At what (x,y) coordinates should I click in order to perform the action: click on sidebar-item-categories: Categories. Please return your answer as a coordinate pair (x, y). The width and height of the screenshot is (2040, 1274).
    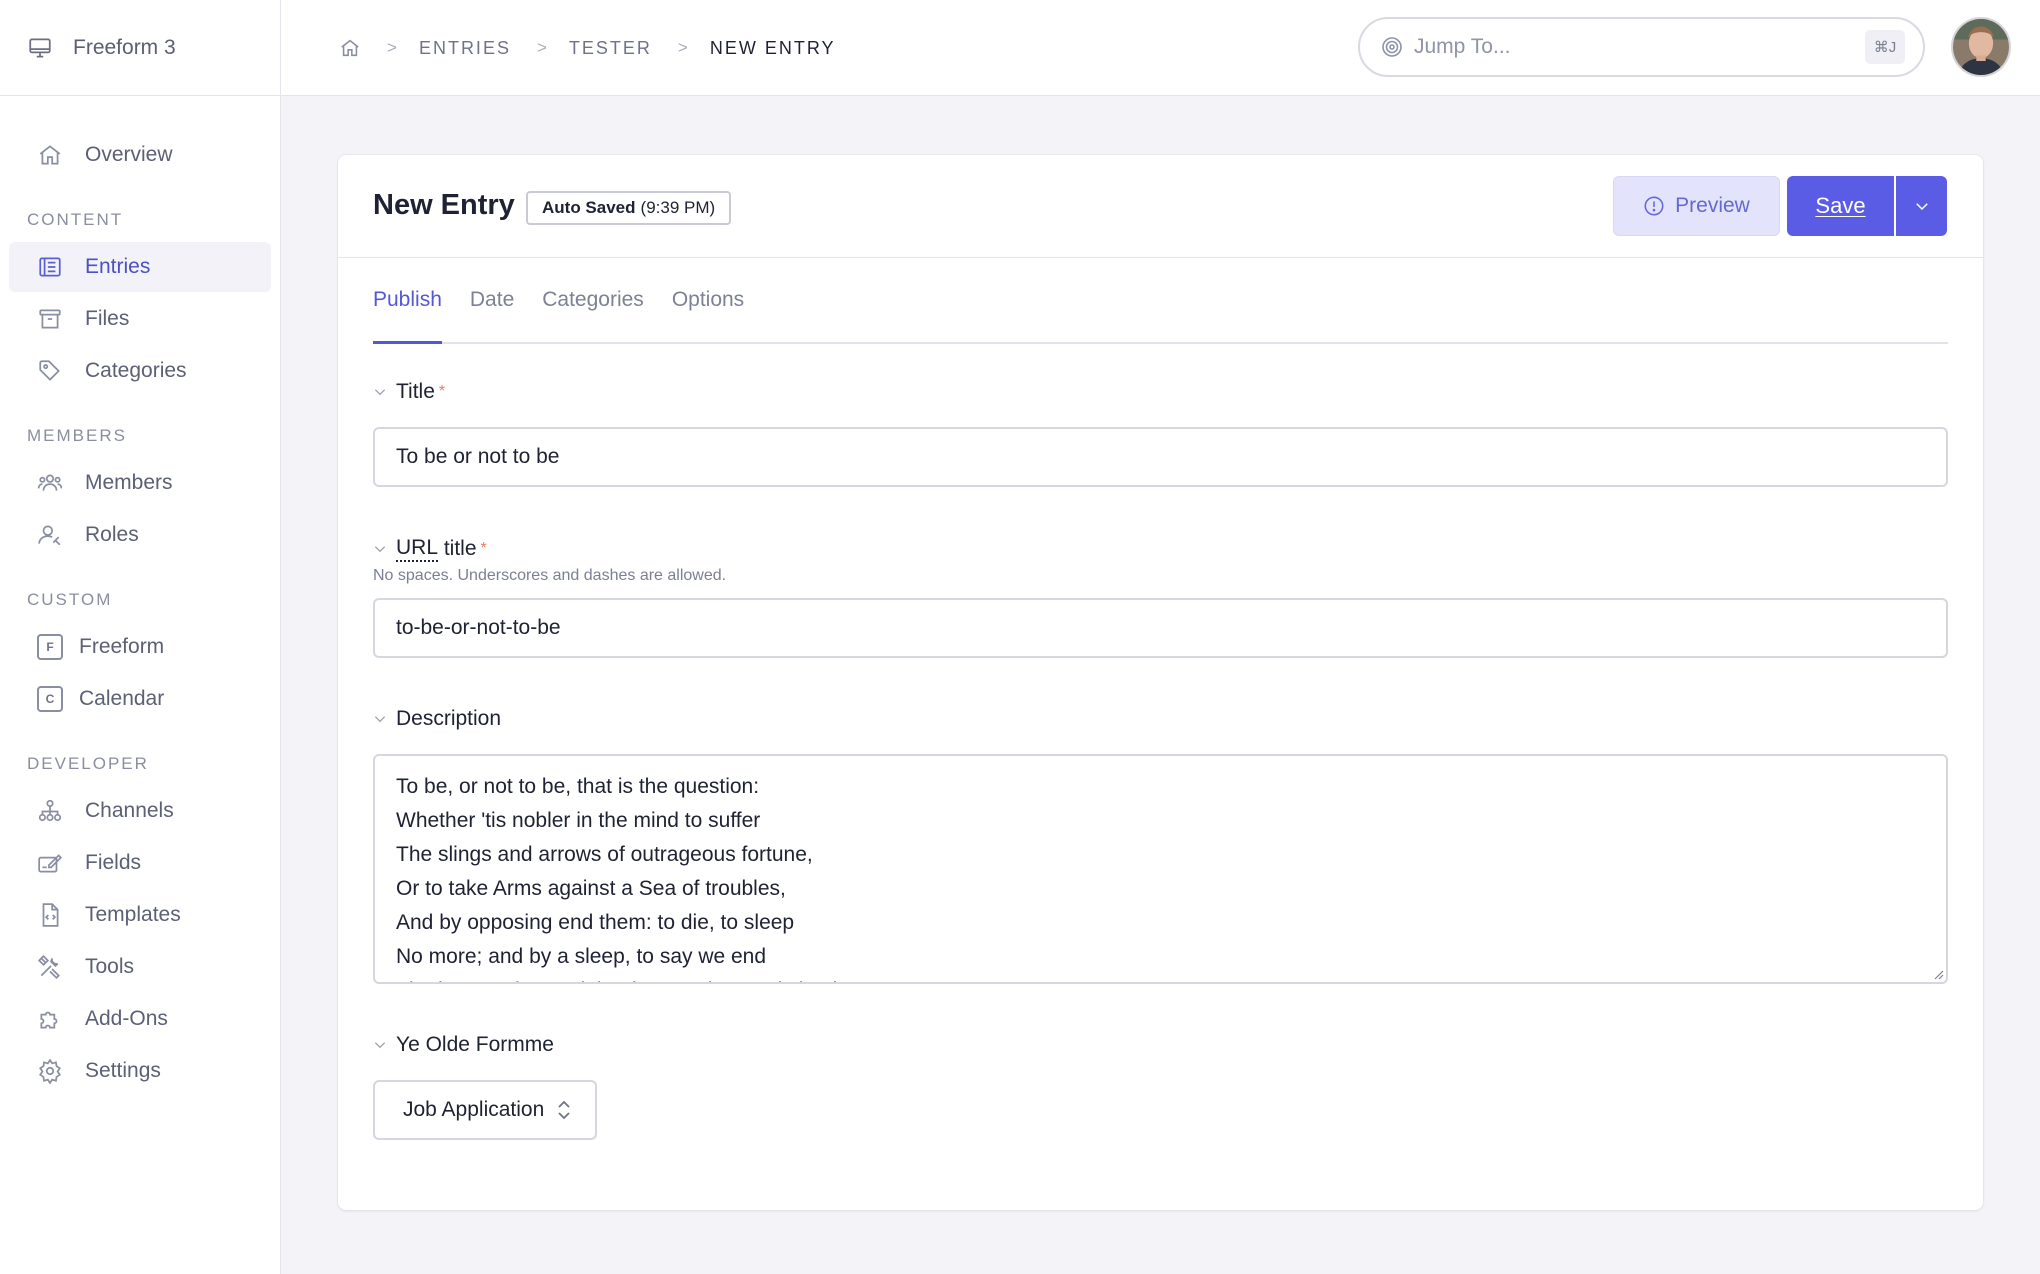
    Looking at the image, I should click on (140, 371).